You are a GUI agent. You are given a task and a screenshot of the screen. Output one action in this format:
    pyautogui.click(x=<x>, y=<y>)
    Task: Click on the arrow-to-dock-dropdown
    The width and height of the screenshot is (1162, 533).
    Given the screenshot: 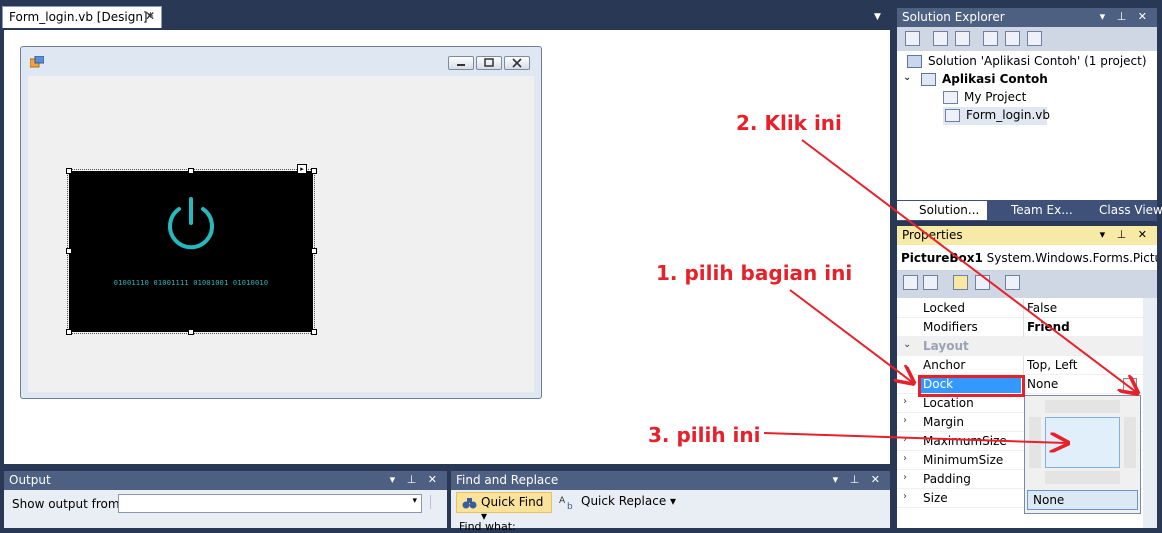 What is the action you would take?
    pyautogui.click(x=968, y=265)
    